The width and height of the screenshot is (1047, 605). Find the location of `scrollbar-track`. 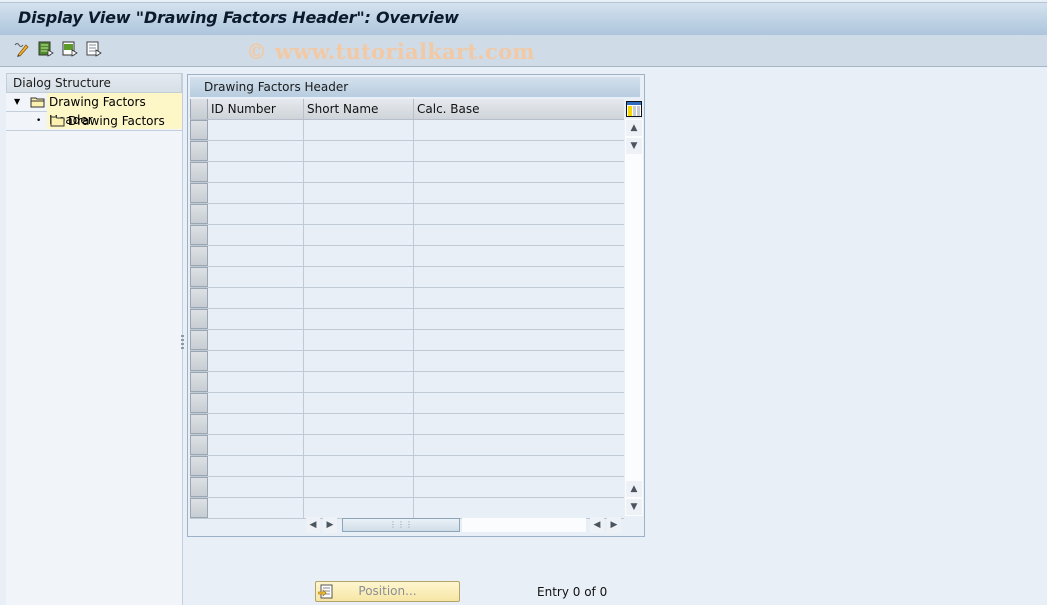

scrollbar-track is located at coordinates (524, 525).